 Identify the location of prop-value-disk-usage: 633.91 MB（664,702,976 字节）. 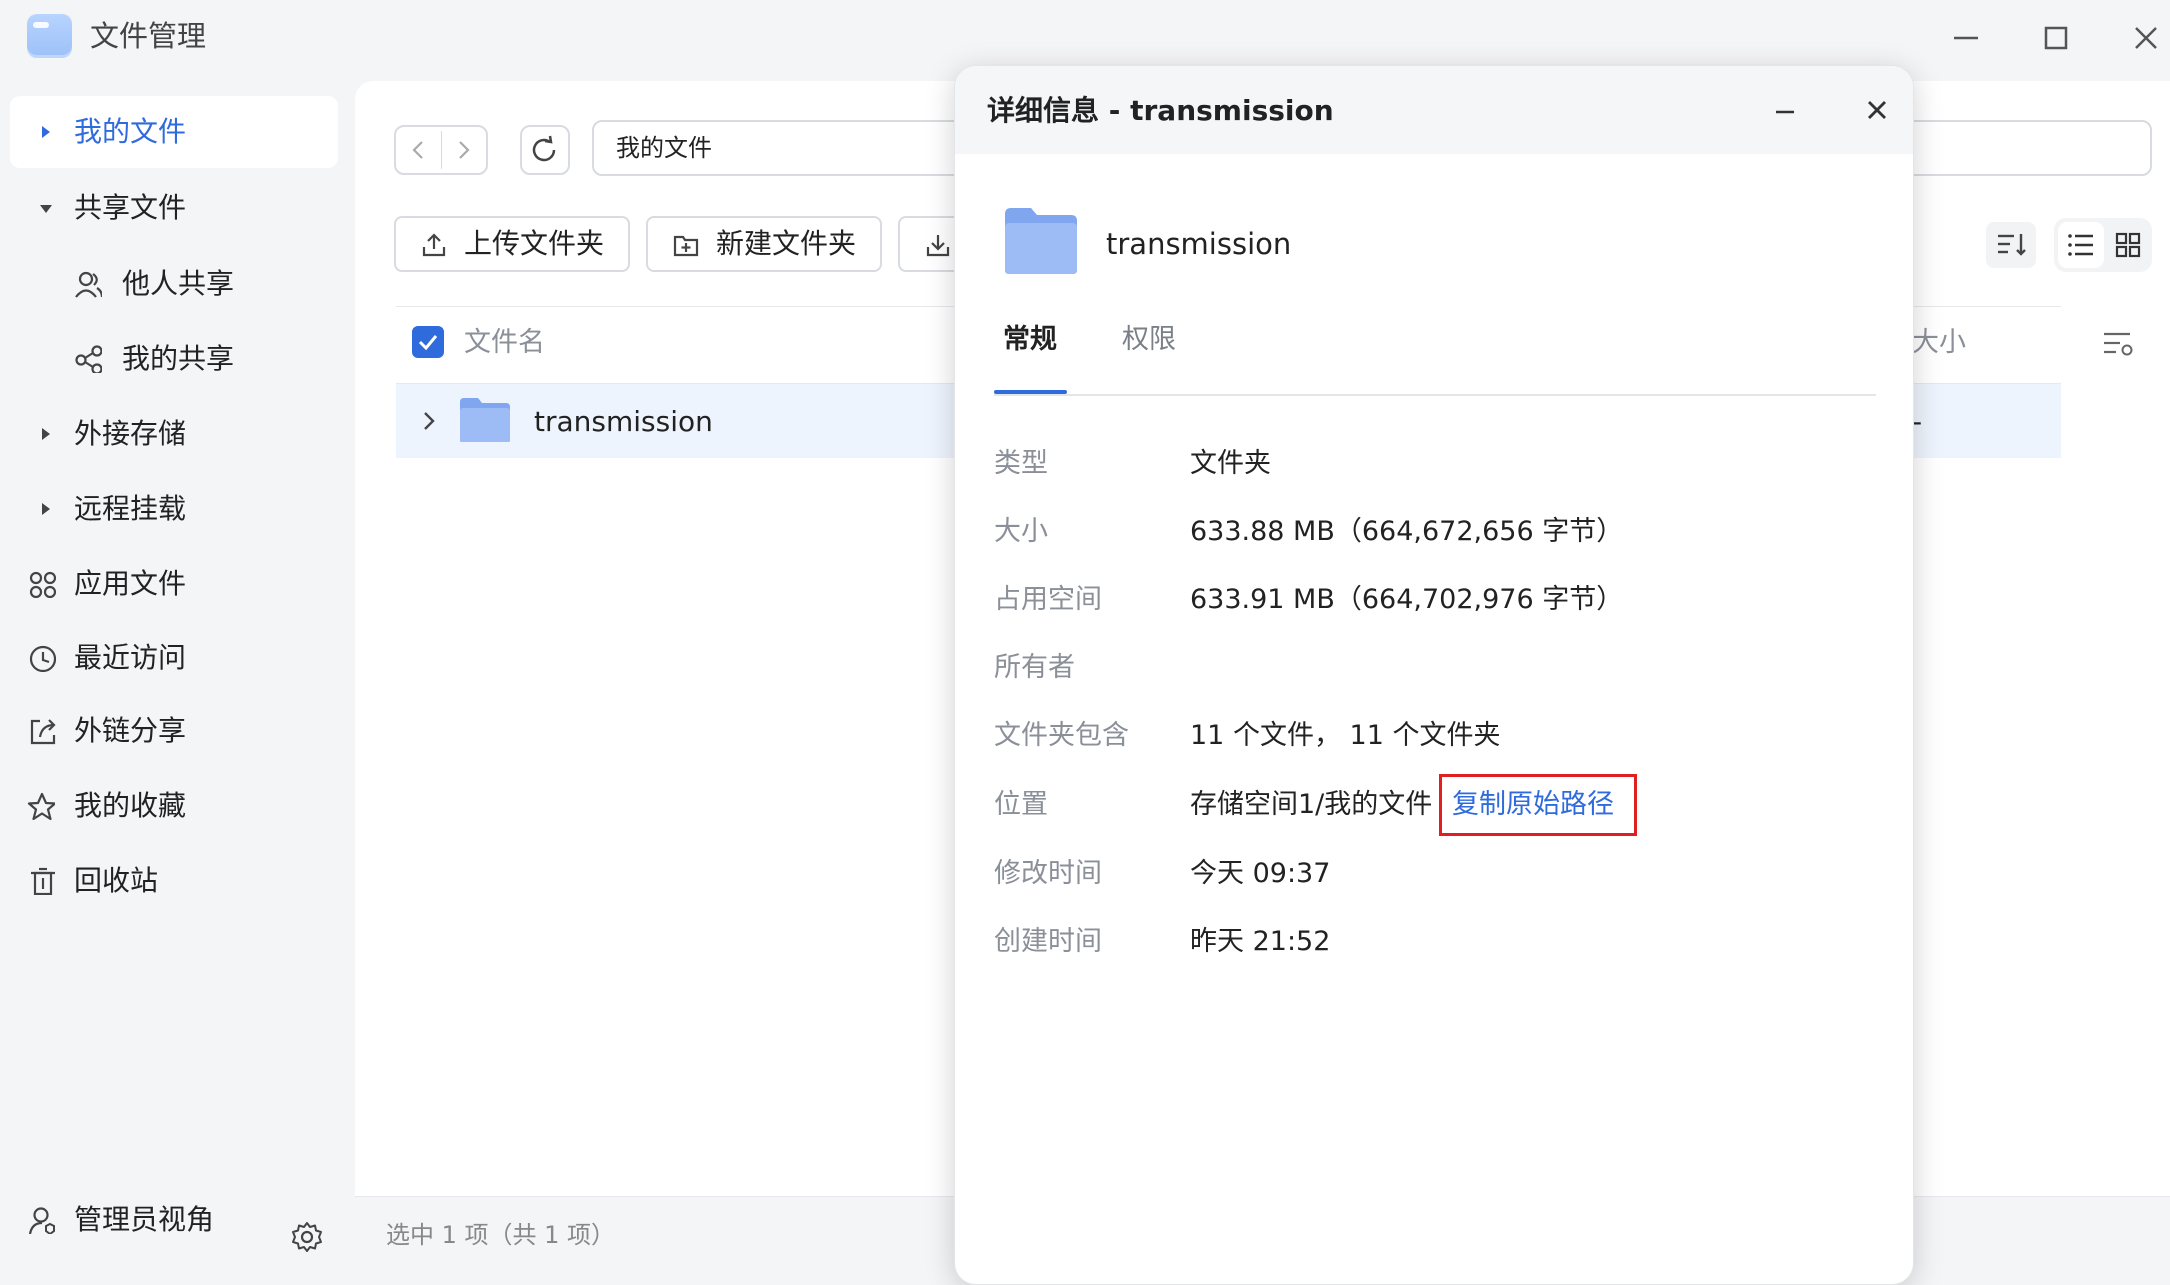
(1407, 599).